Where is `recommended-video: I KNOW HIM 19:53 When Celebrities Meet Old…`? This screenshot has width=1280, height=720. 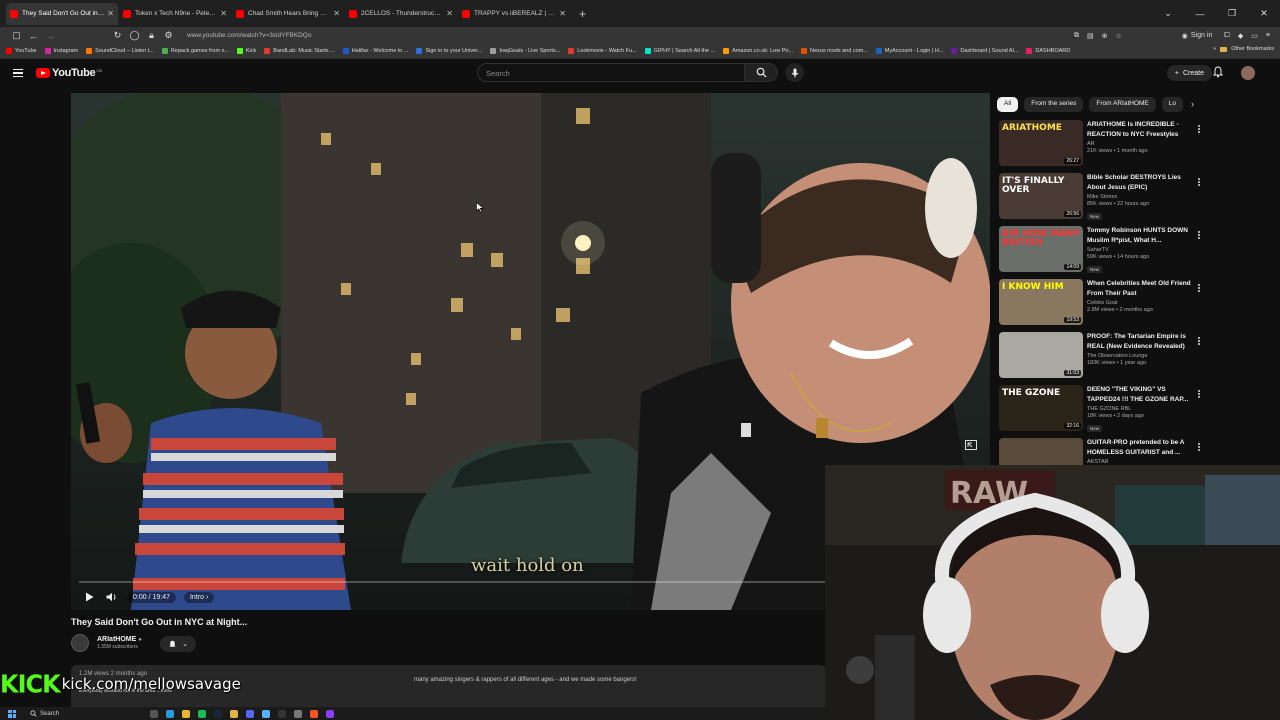 recommended-video: I KNOW HIM 19:53 When Celebrities Meet Old… is located at coordinates (1104, 305).